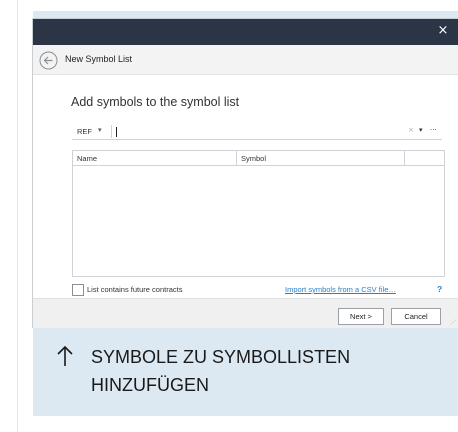 This screenshot has height=432, width=458. I want to click on clear-icon: ×, so click(411, 130).